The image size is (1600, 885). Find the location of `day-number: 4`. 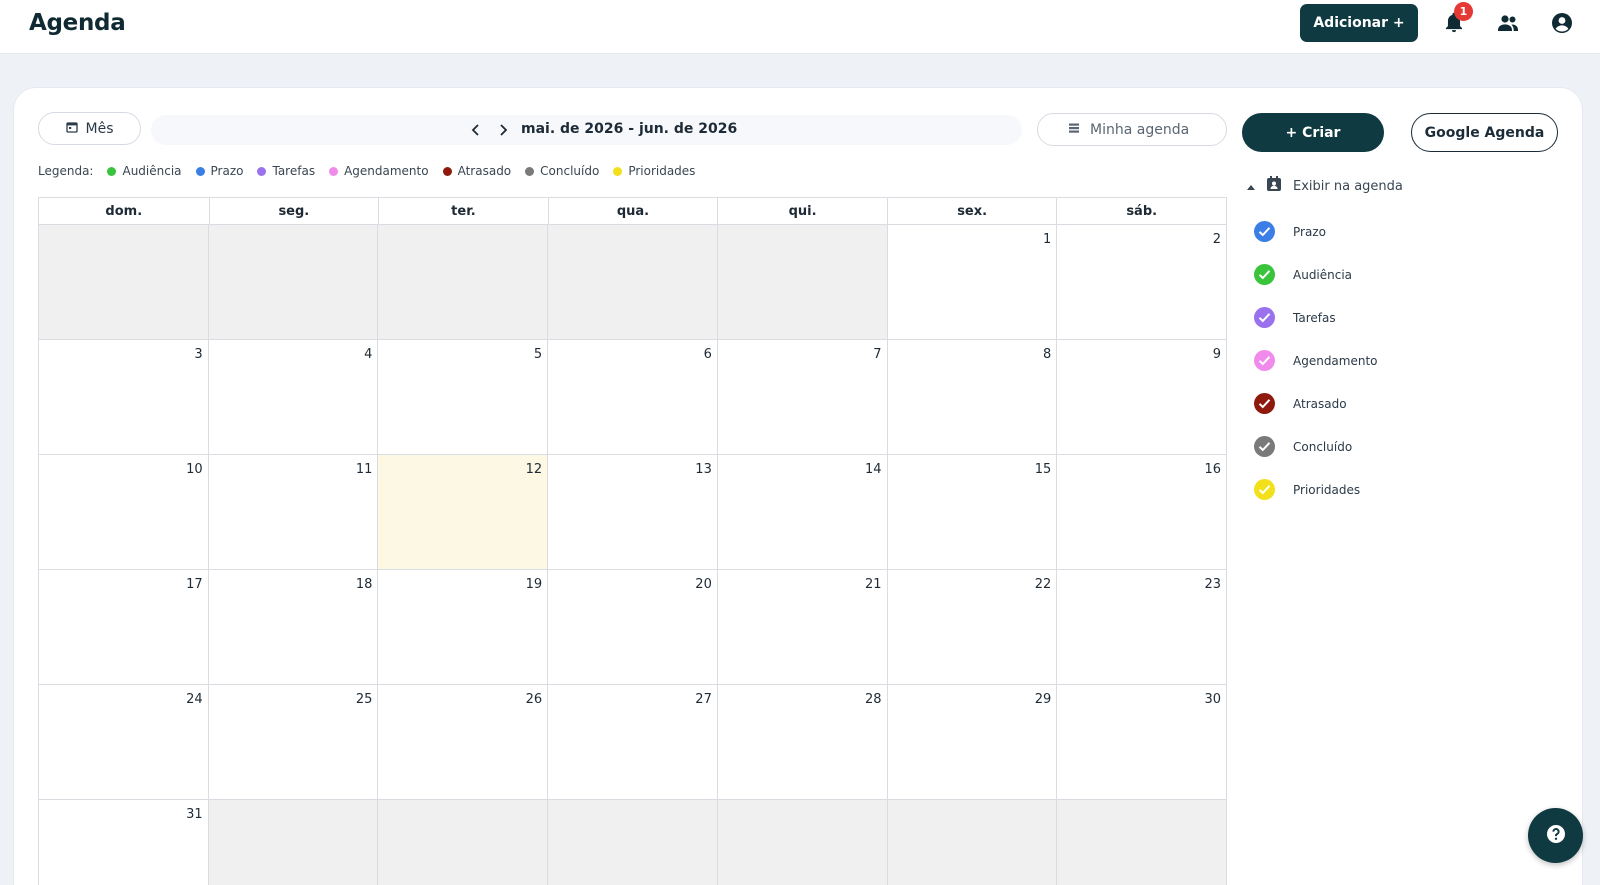

day-number: 4 is located at coordinates (368, 354).